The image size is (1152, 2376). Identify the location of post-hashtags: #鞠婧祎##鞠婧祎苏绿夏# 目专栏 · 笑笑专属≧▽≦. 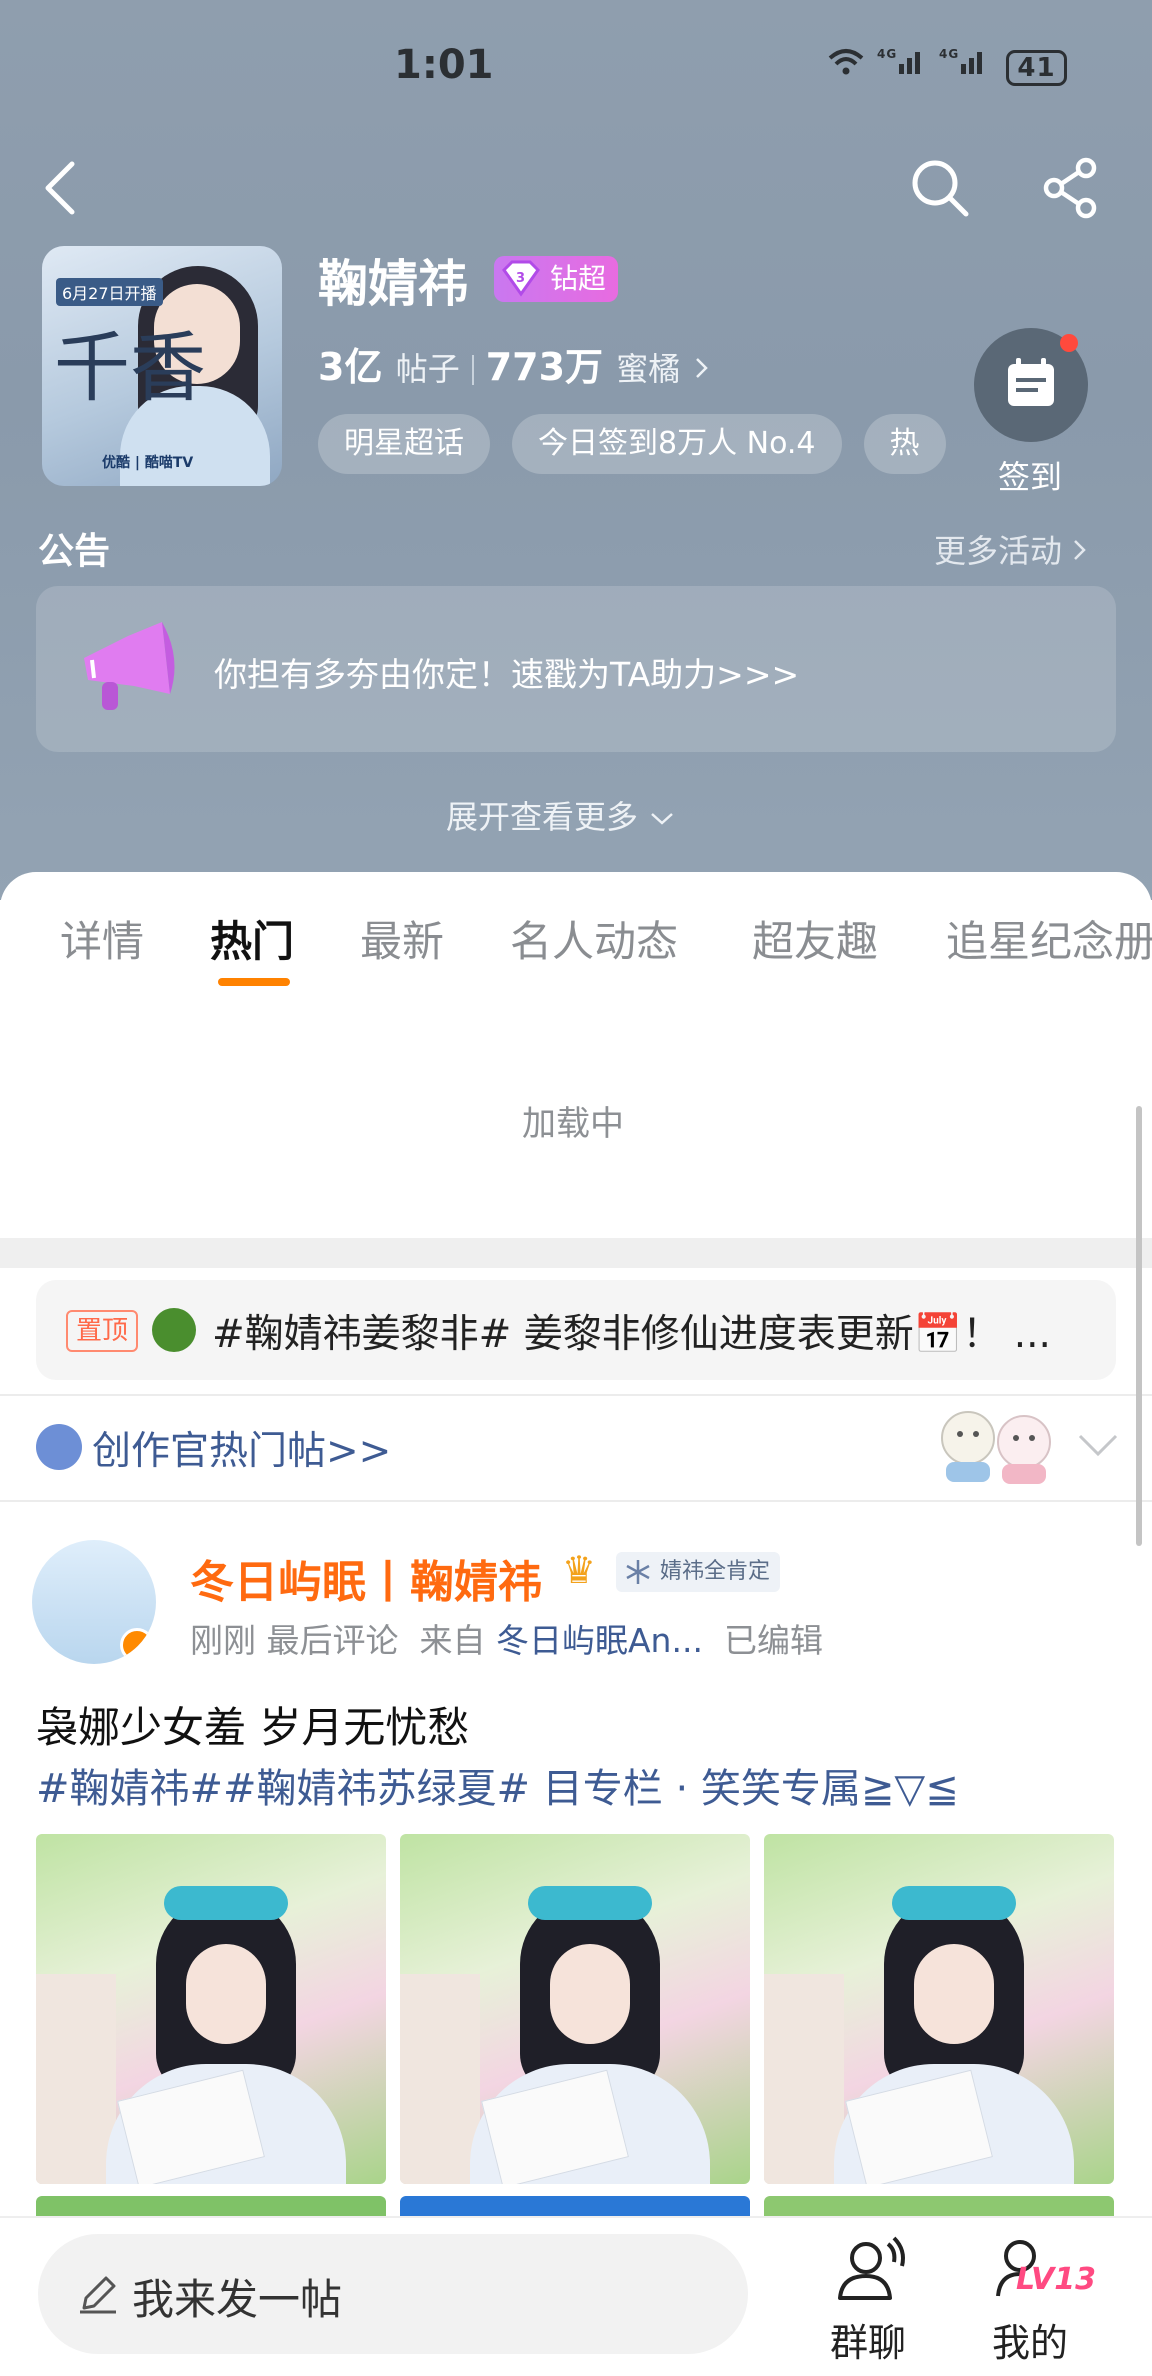
(497, 1785).